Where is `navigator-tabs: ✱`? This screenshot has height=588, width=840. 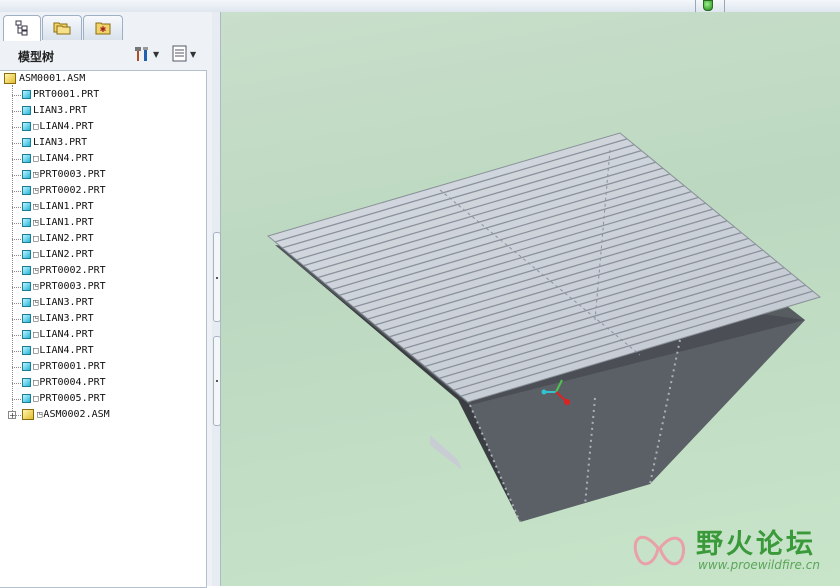 navigator-tabs: ✱ is located at coordinates (110, 26).